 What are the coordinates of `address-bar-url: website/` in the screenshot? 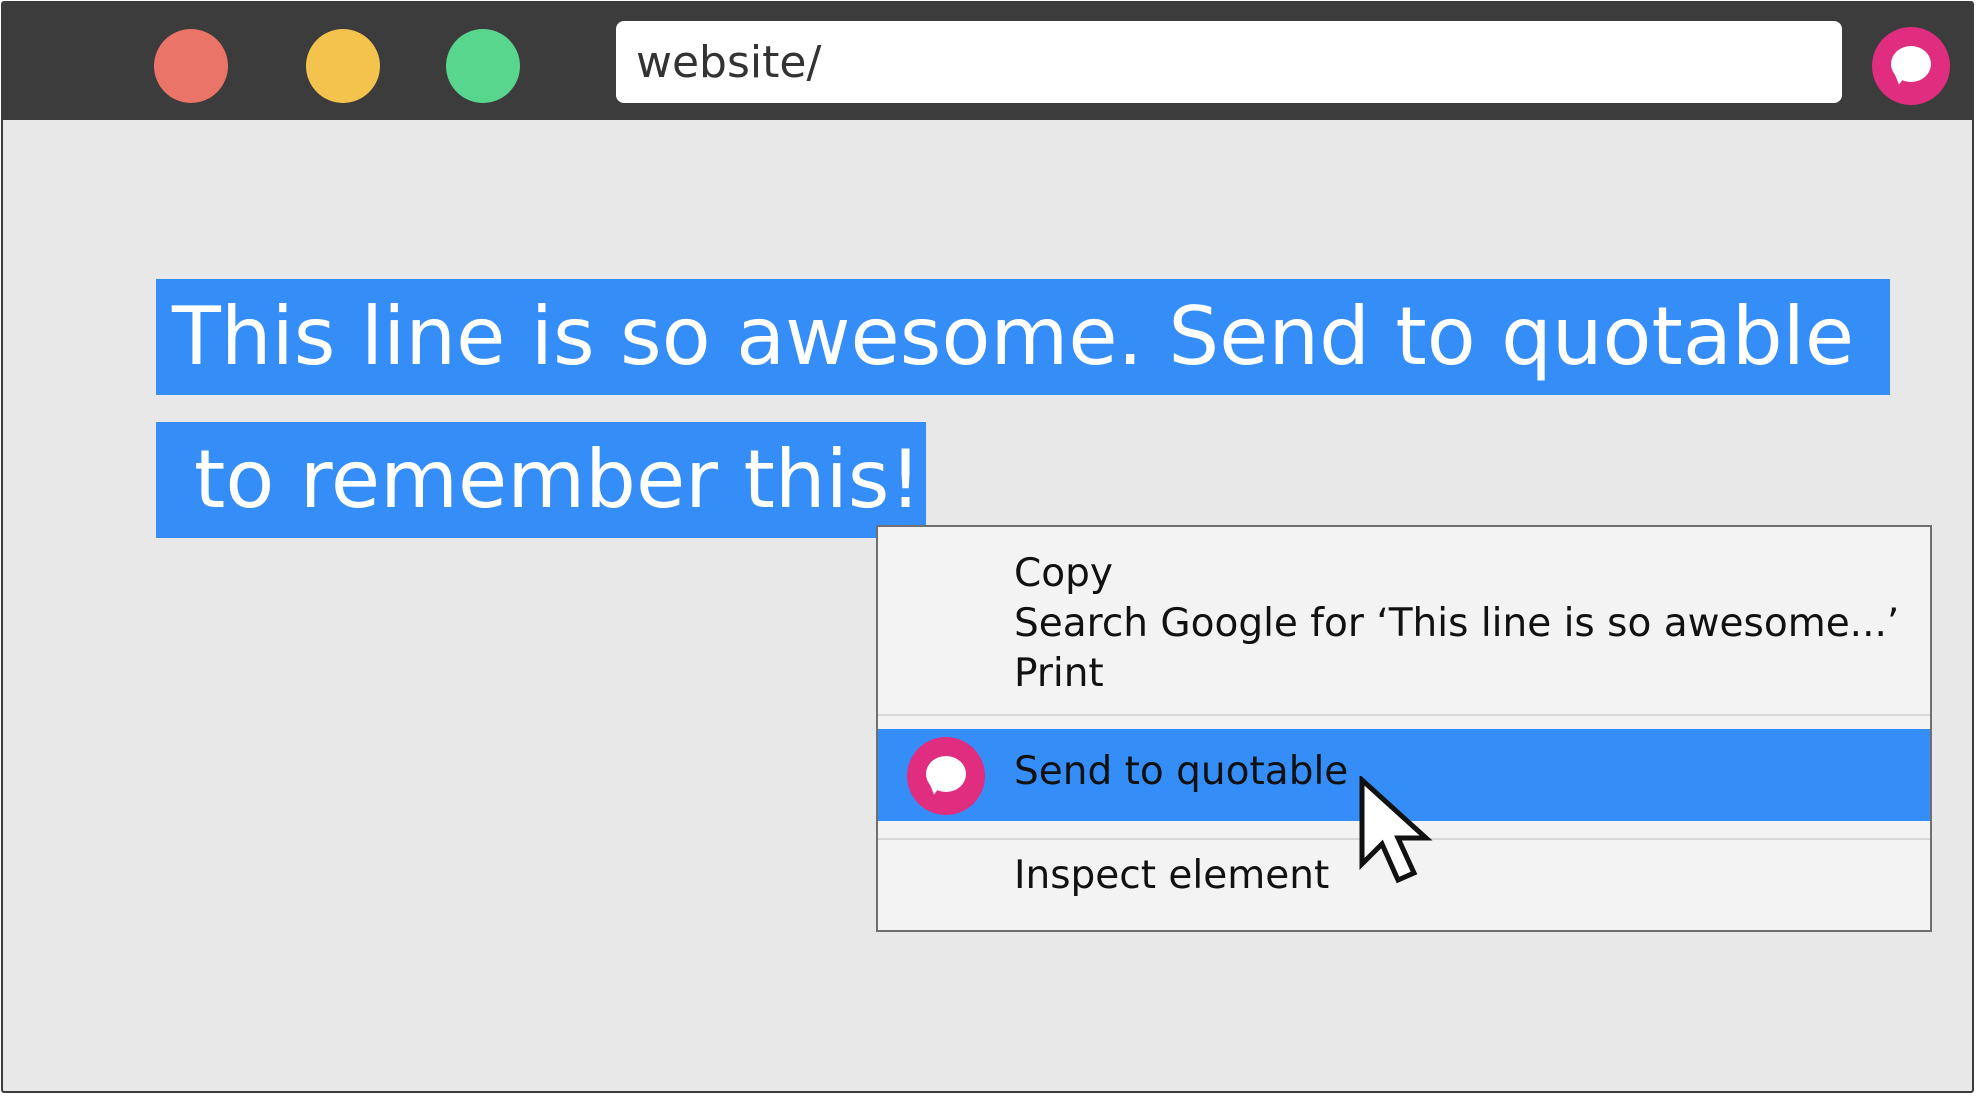 It's located at (729, 62).